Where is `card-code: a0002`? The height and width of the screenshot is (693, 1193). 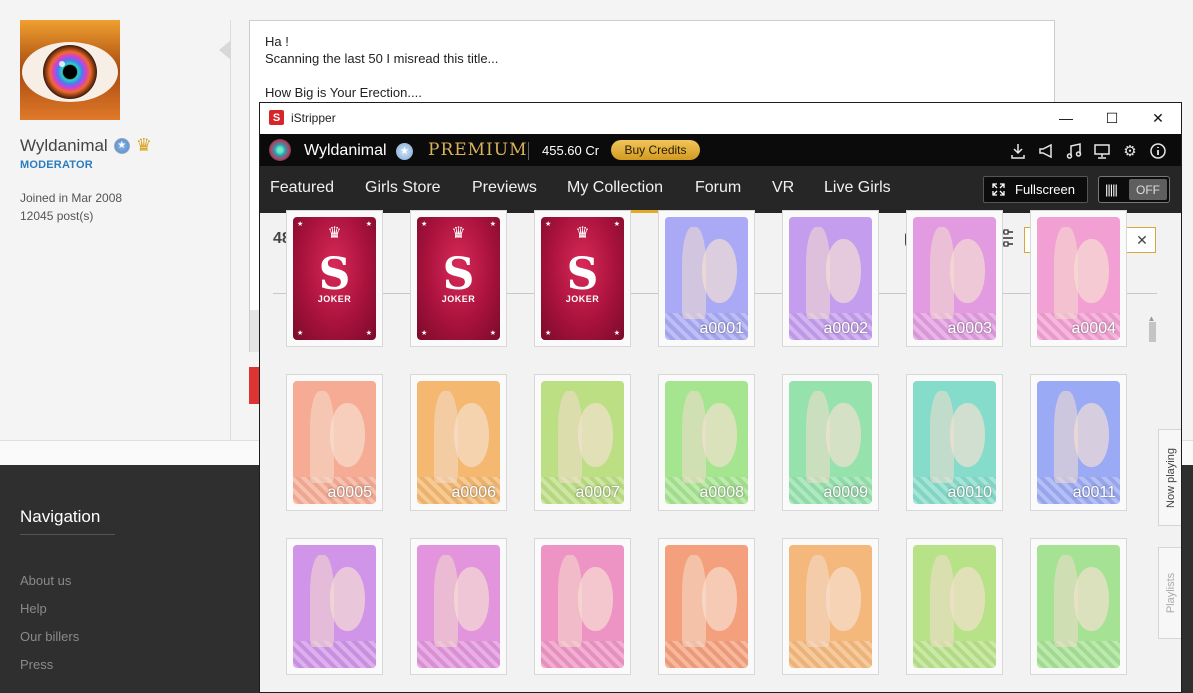 card-code: a0002 is located at coordinates (846, 328).